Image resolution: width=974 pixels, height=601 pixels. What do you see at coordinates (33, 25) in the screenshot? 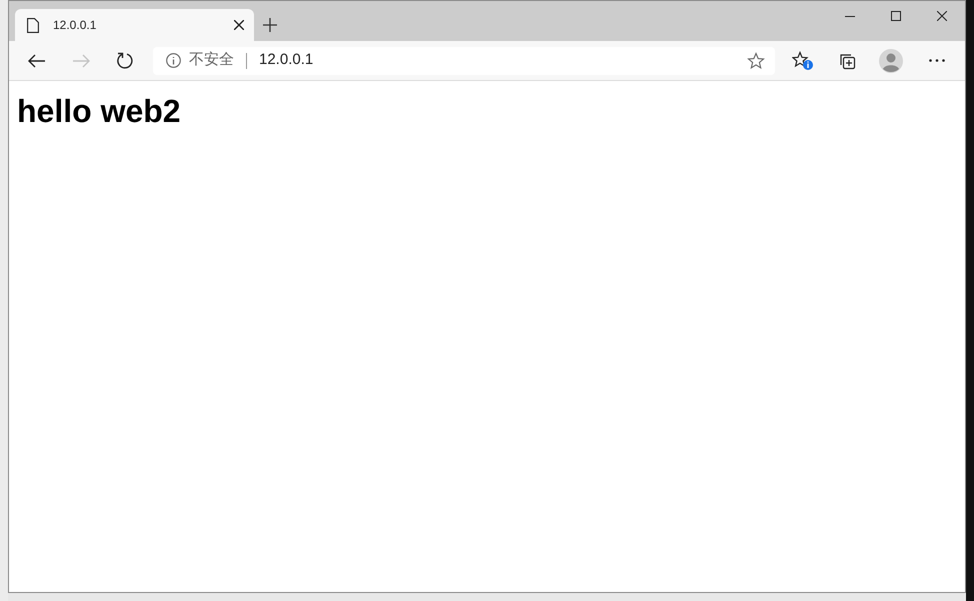
I see `page-icon` at bounding box center [33, 25].